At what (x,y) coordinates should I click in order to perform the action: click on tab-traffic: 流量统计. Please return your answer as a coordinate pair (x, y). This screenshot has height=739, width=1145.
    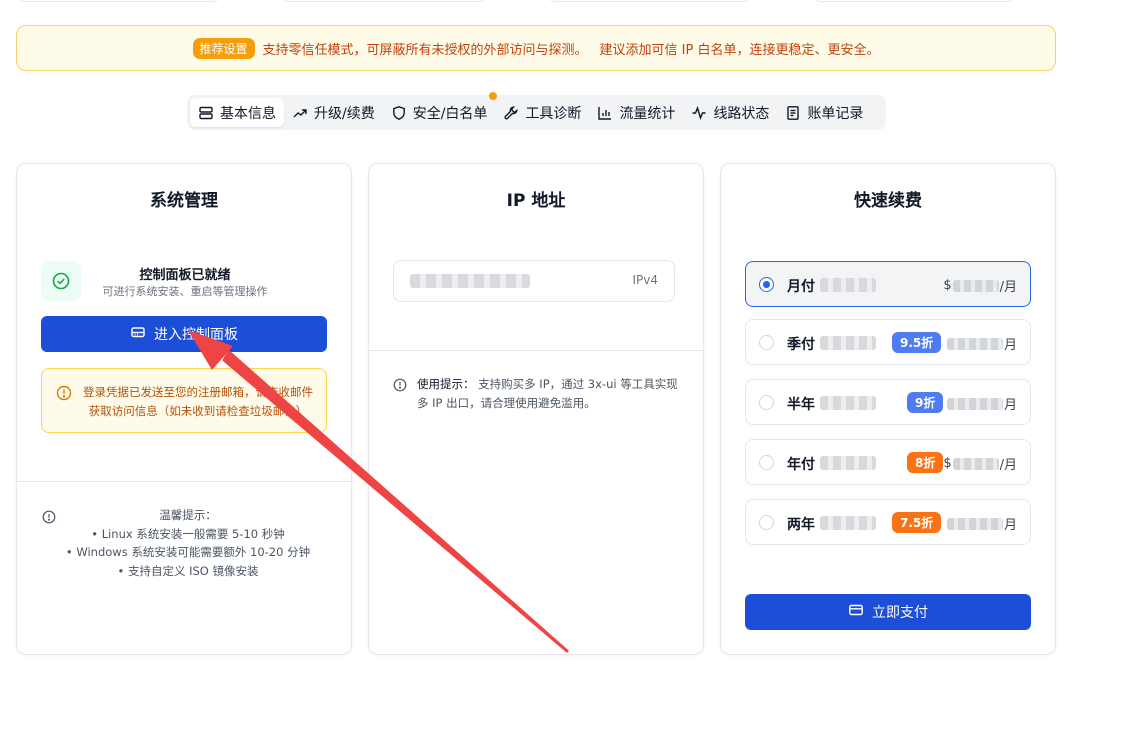
    Looking at the image, I should click on (636, 112).